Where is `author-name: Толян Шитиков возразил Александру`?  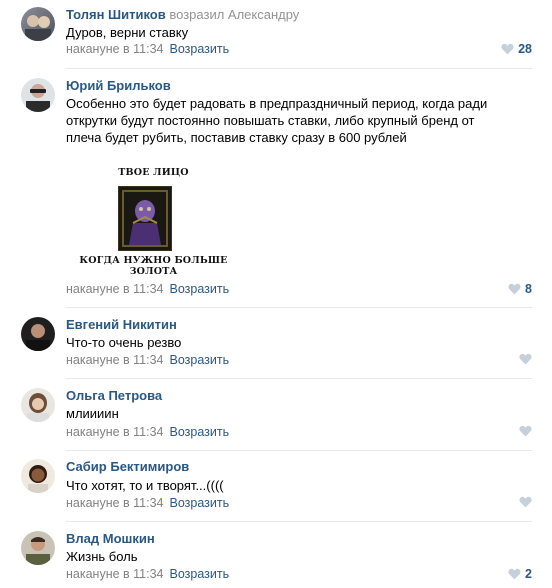
author-name: Толян Шитиков возразил Александру is located at coordinates (182, 14).